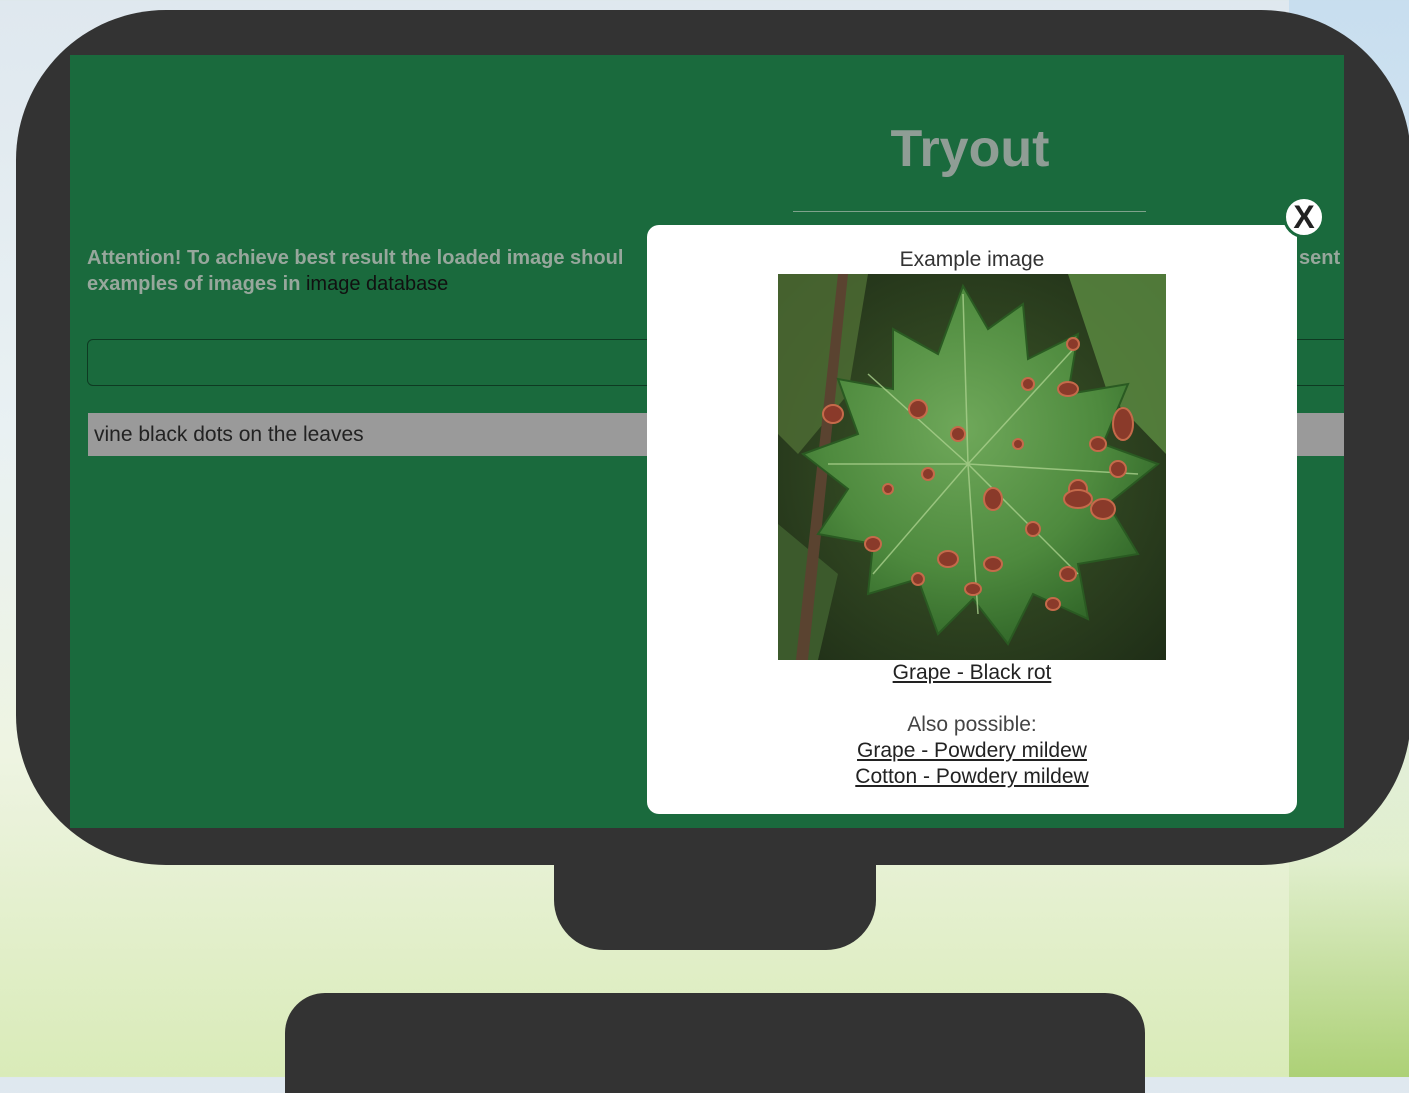  I want to click on title-divider, so click(969, 211).